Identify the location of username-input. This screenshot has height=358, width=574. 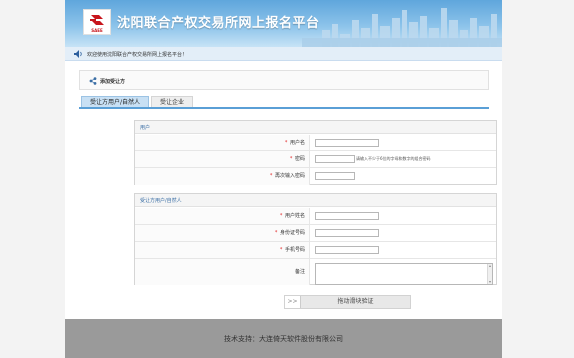
(347, 143).